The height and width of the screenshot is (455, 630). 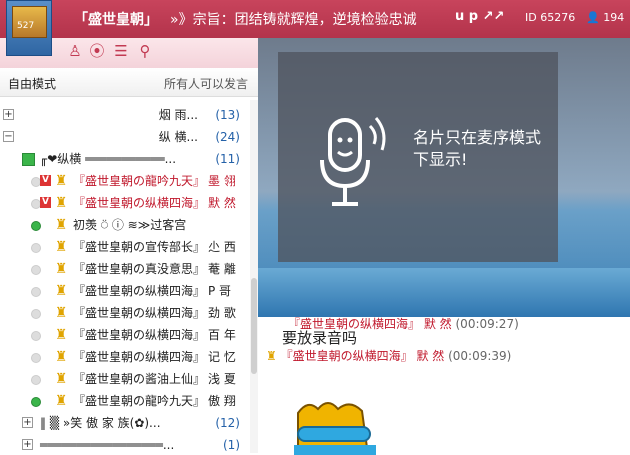 What do you see at coordinates (116, 20) in the screenshot?
I see `room-title: 「盛世皇朝」` at bounding box center [116, 20].